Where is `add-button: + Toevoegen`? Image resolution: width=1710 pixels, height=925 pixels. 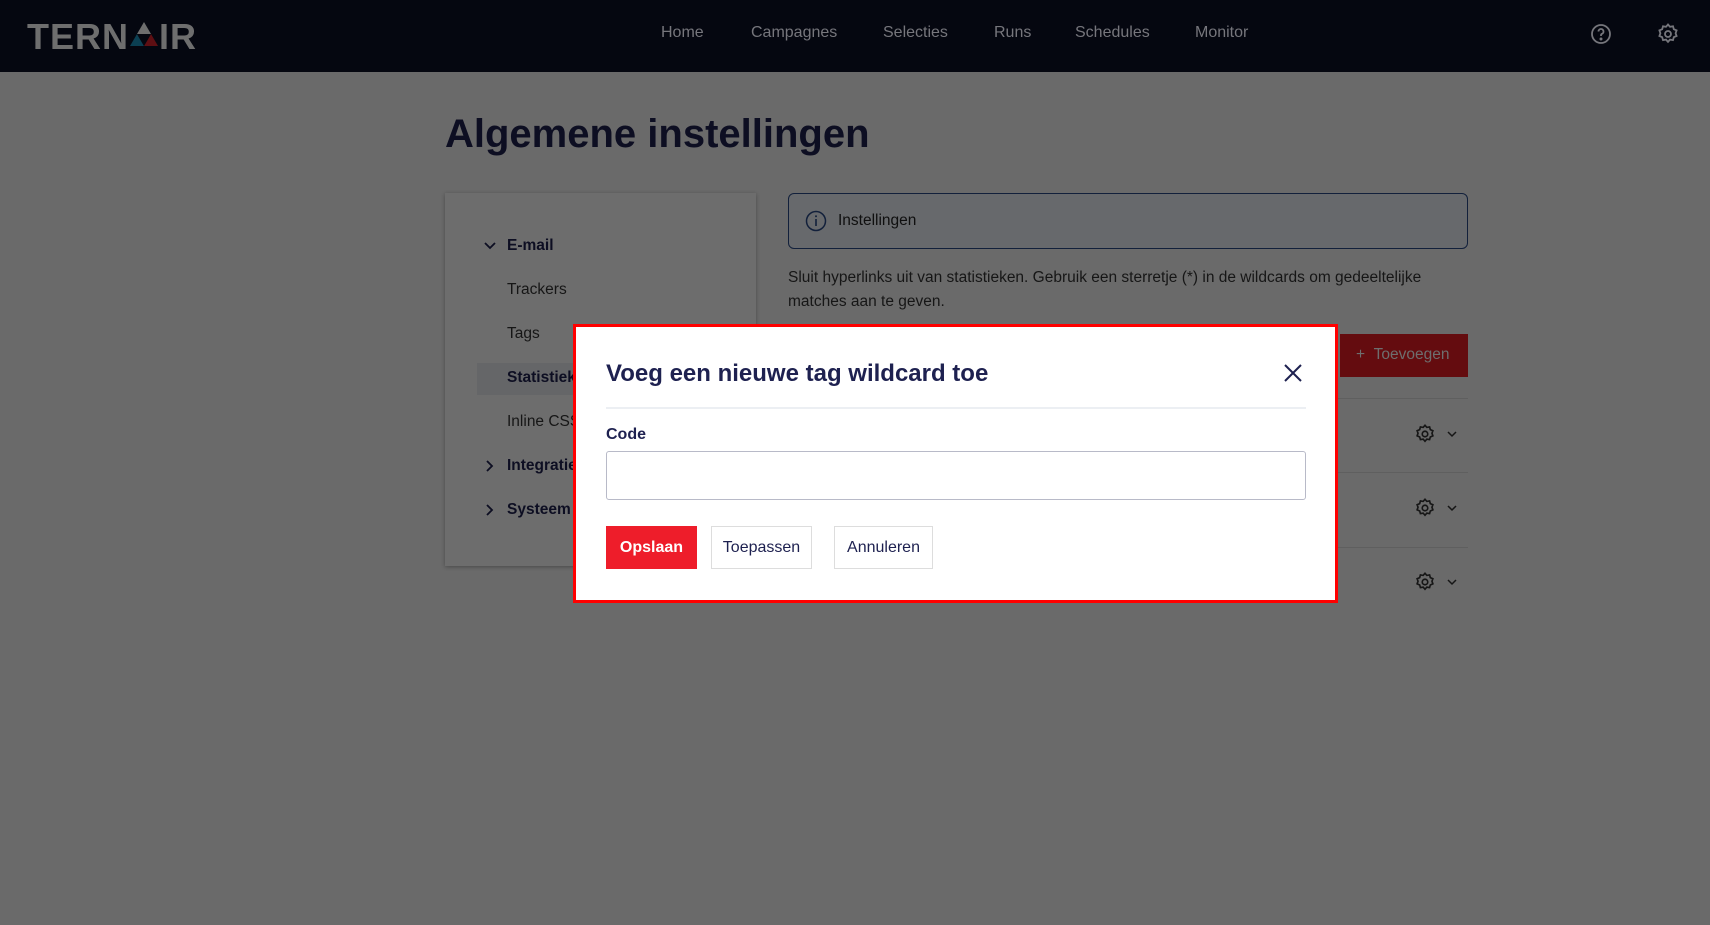 add-button: + Toevoegen is located at coordinates (1404, 355).